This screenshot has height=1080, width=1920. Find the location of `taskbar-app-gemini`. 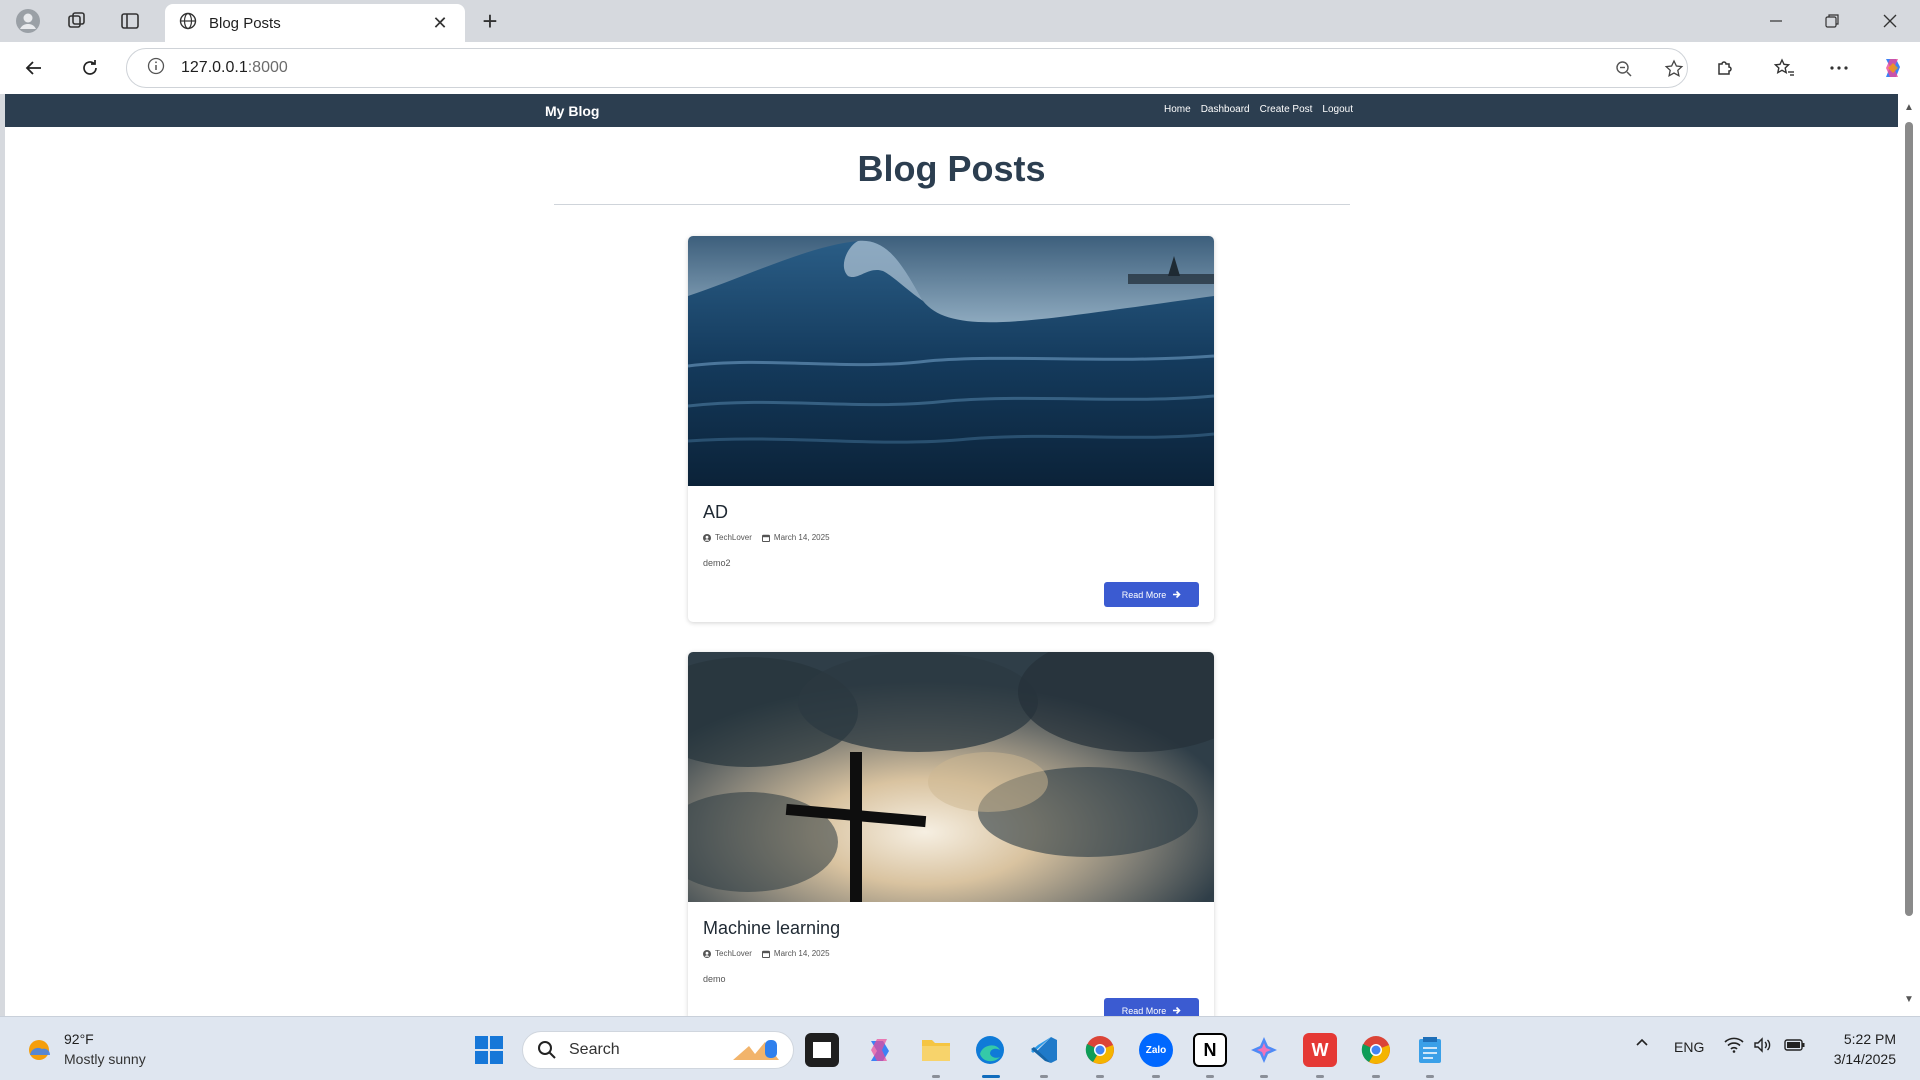

taskbar-app-gemini is located at coordinates (1264, 1050).